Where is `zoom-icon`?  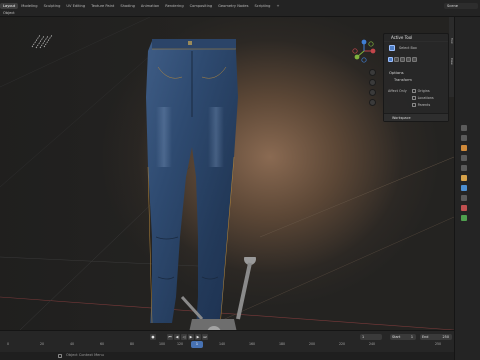 zoom-icon is located at coordinates (372, 72).